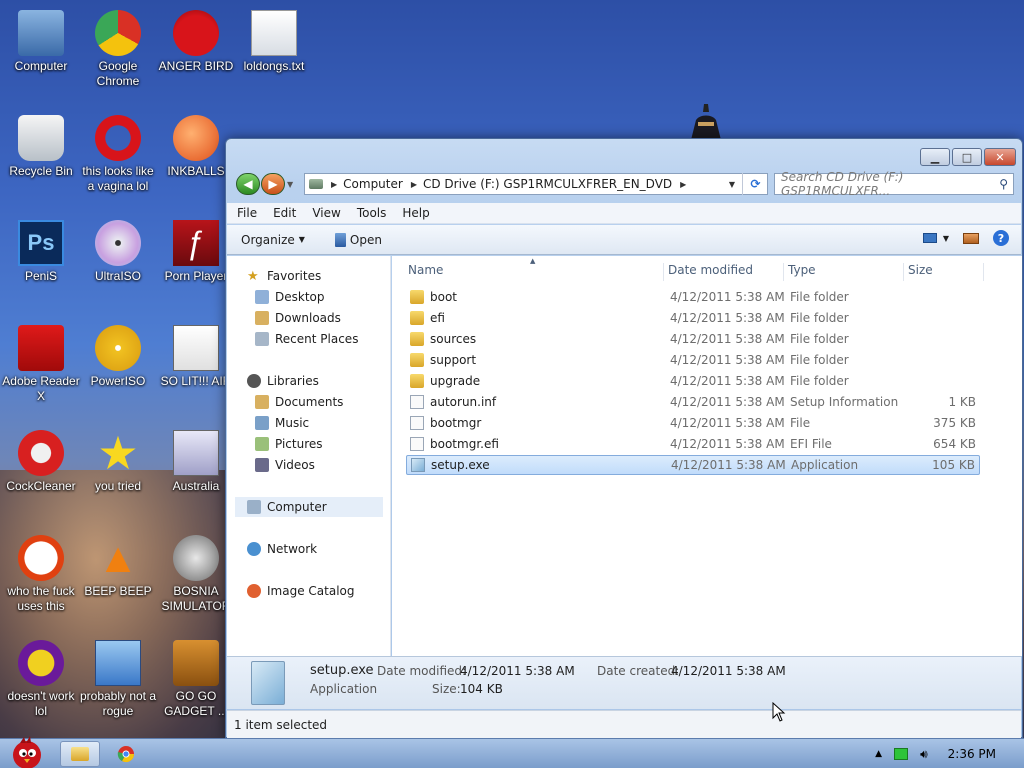  Describe the element at coordinates (326, 213) in the screenshot. I see `menu-view: View` at that location.